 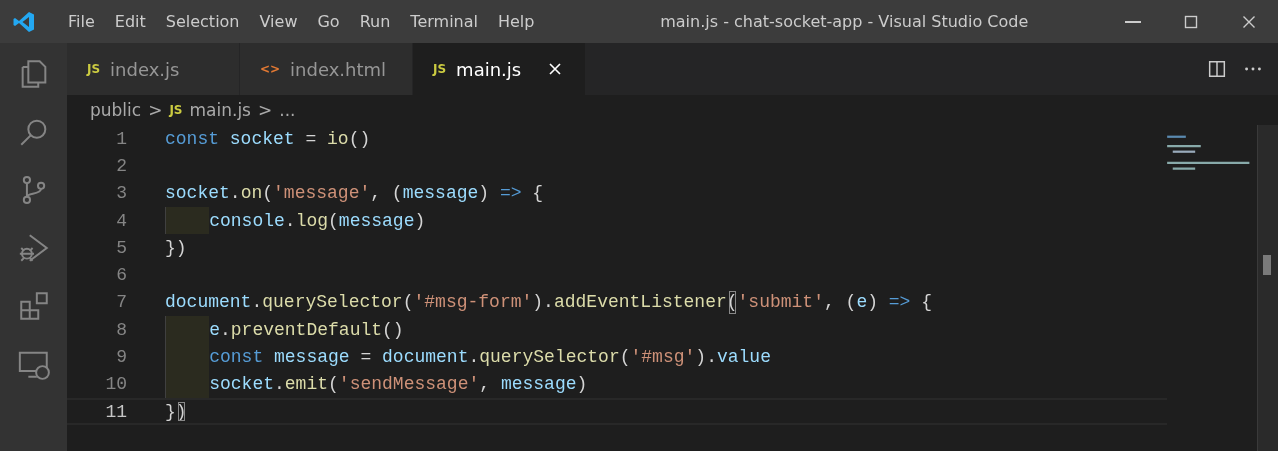 What do you see at coordinates (278, 21) in the screenshot?
I see `menu-item: View` at bounding box center [278, 21].